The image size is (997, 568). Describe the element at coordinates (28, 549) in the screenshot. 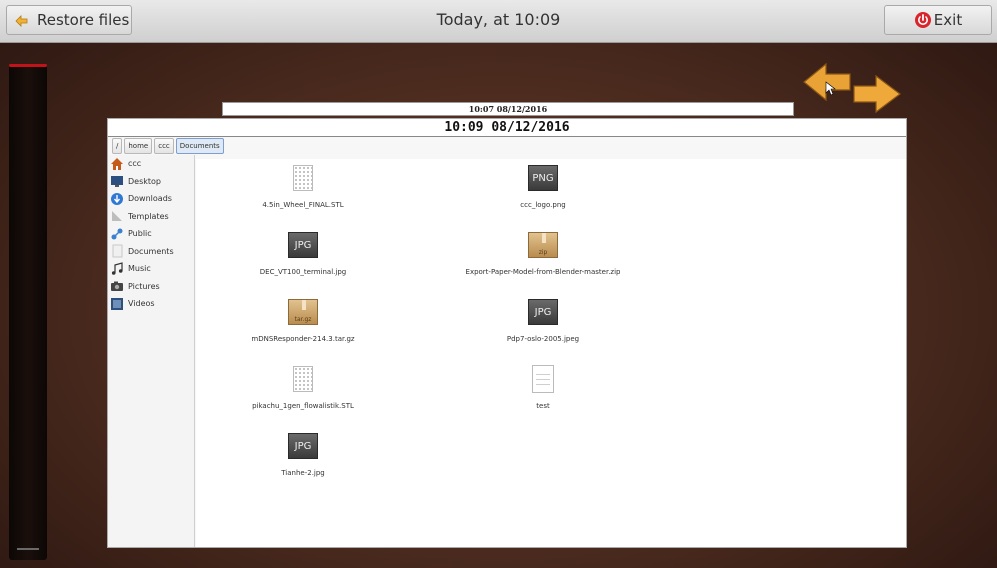

I see `timeline-end-marker` at that location.